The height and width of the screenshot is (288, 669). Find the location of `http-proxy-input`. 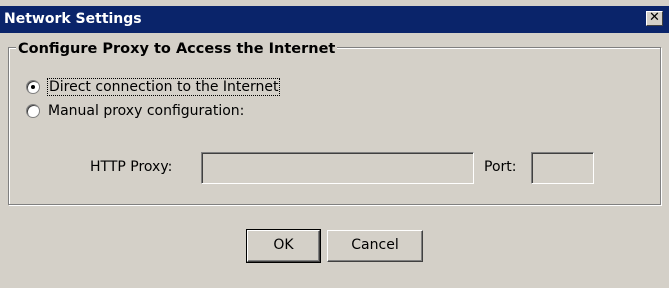

http-proxy-input is located at coordinates (337, 168).